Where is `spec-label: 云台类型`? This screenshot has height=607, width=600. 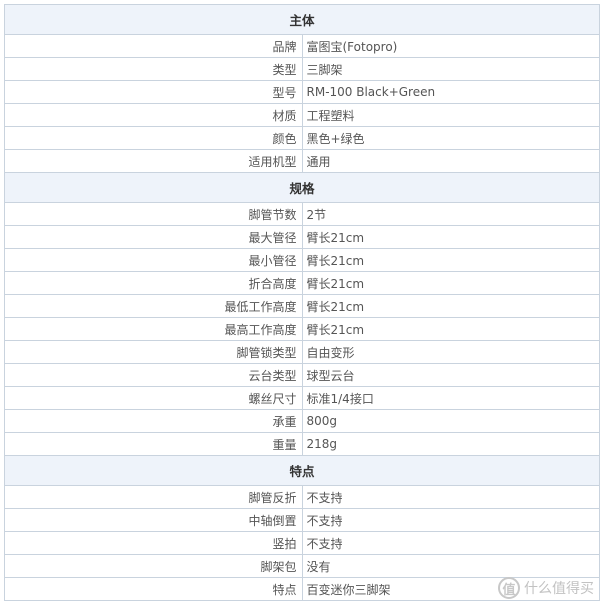
spec-label: 云台类型 is located at coordinates (153, 375).